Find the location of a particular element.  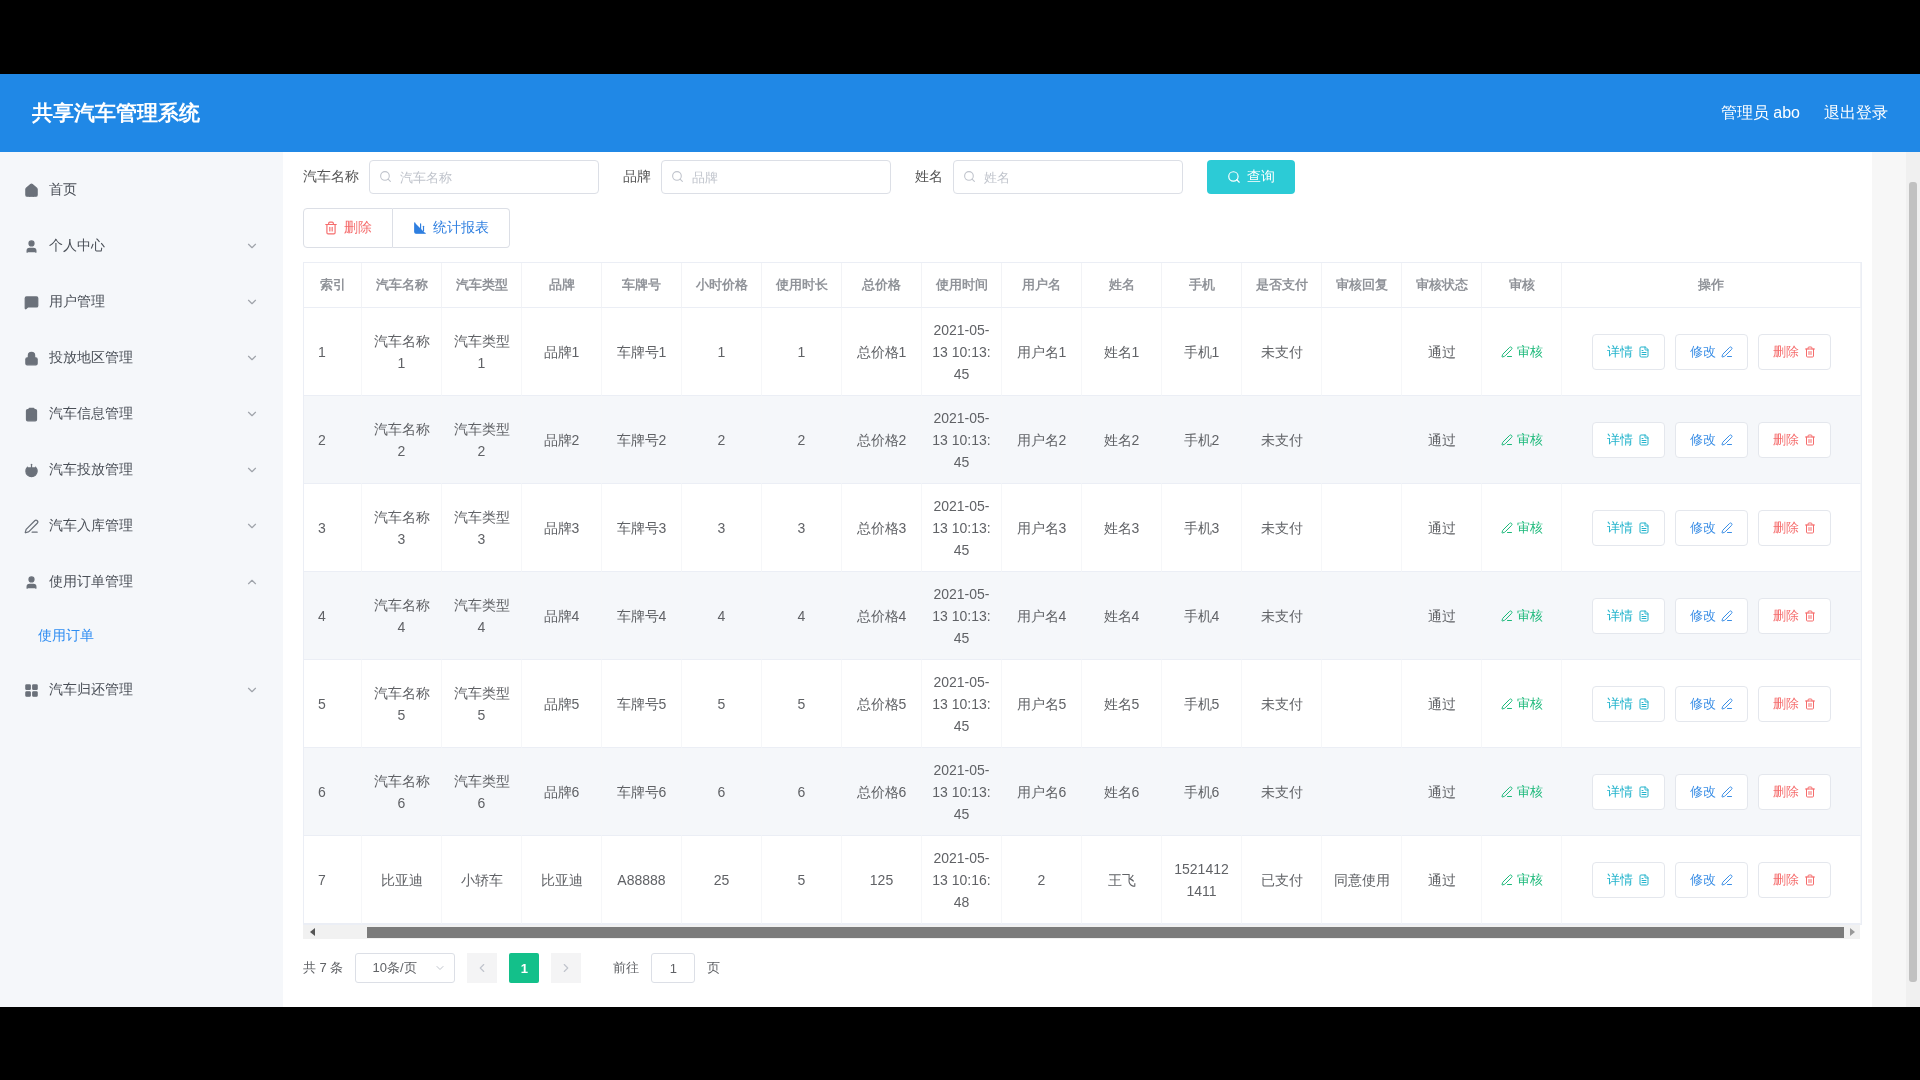

user-icon is located at coordinates (31, 582).